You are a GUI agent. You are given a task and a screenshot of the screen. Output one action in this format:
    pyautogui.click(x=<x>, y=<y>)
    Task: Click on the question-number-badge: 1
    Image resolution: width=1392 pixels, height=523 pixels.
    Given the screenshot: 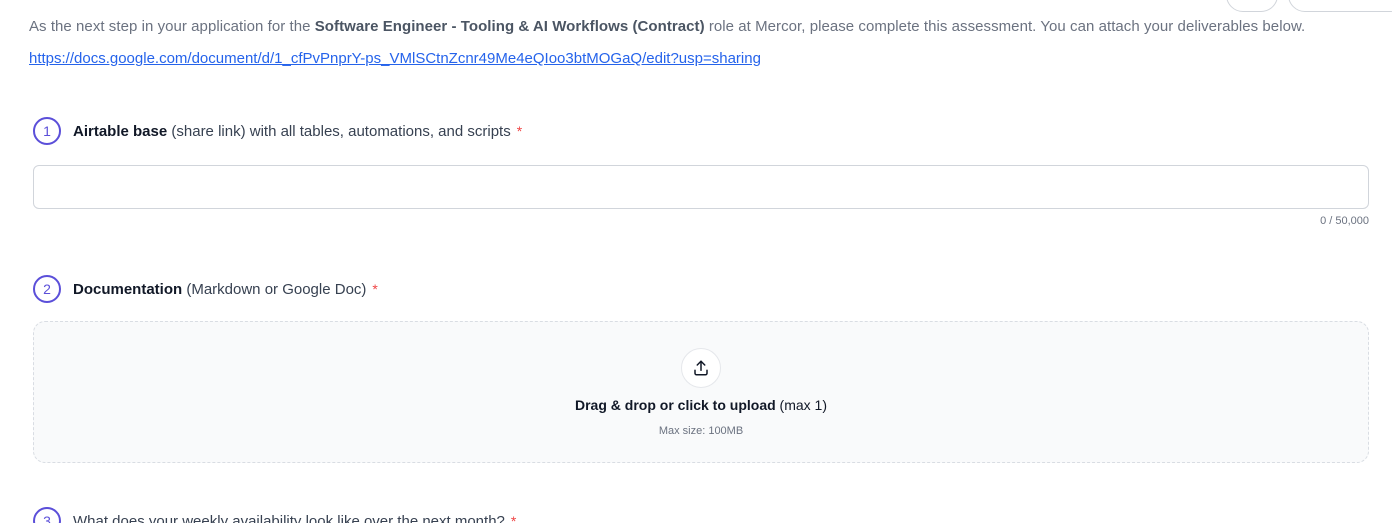 What is the action you would take?
    pyautogui.click(x=47, y=131)
    